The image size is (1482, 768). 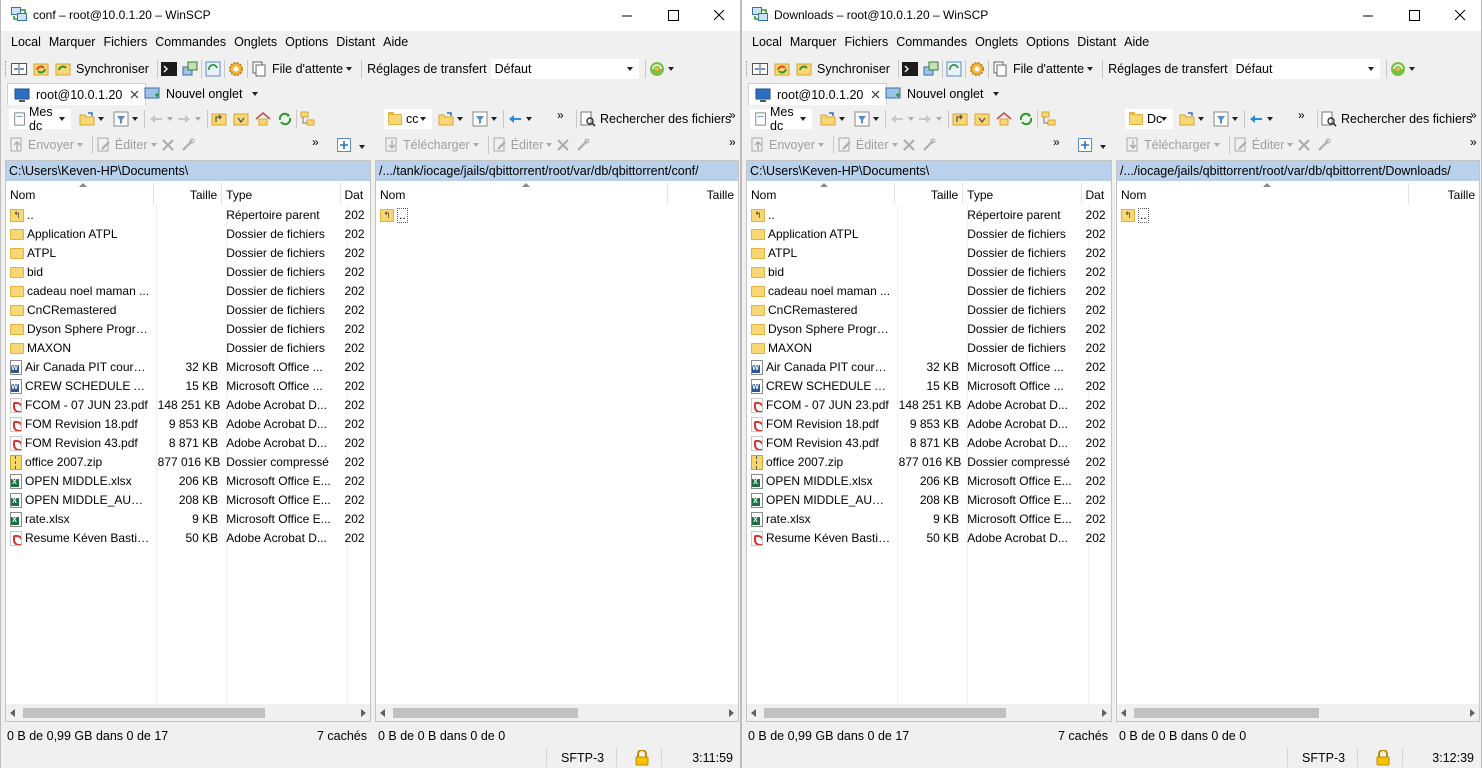 What do you see at coordinates (1085, 145) in the screenshot?
I see `new-icon` at bounding box center [1085, 145].